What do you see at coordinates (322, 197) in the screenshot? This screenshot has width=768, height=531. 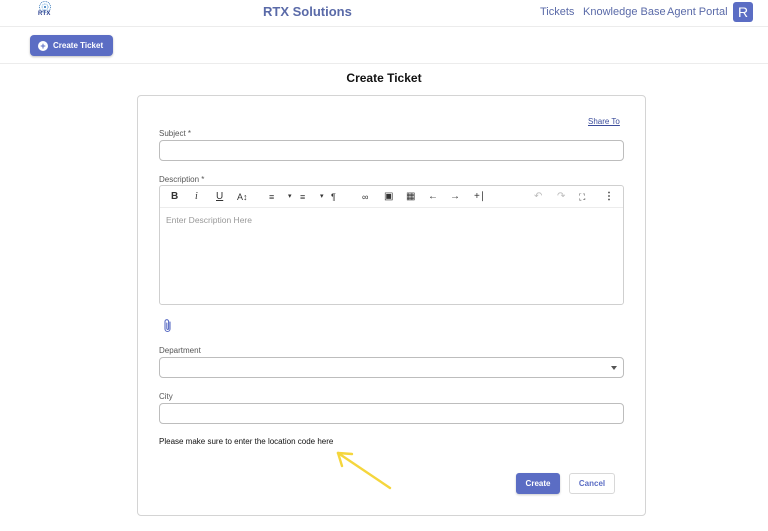 I see `unordered-list-dropdown-icon: ▾` at bounding box center [322, 197].